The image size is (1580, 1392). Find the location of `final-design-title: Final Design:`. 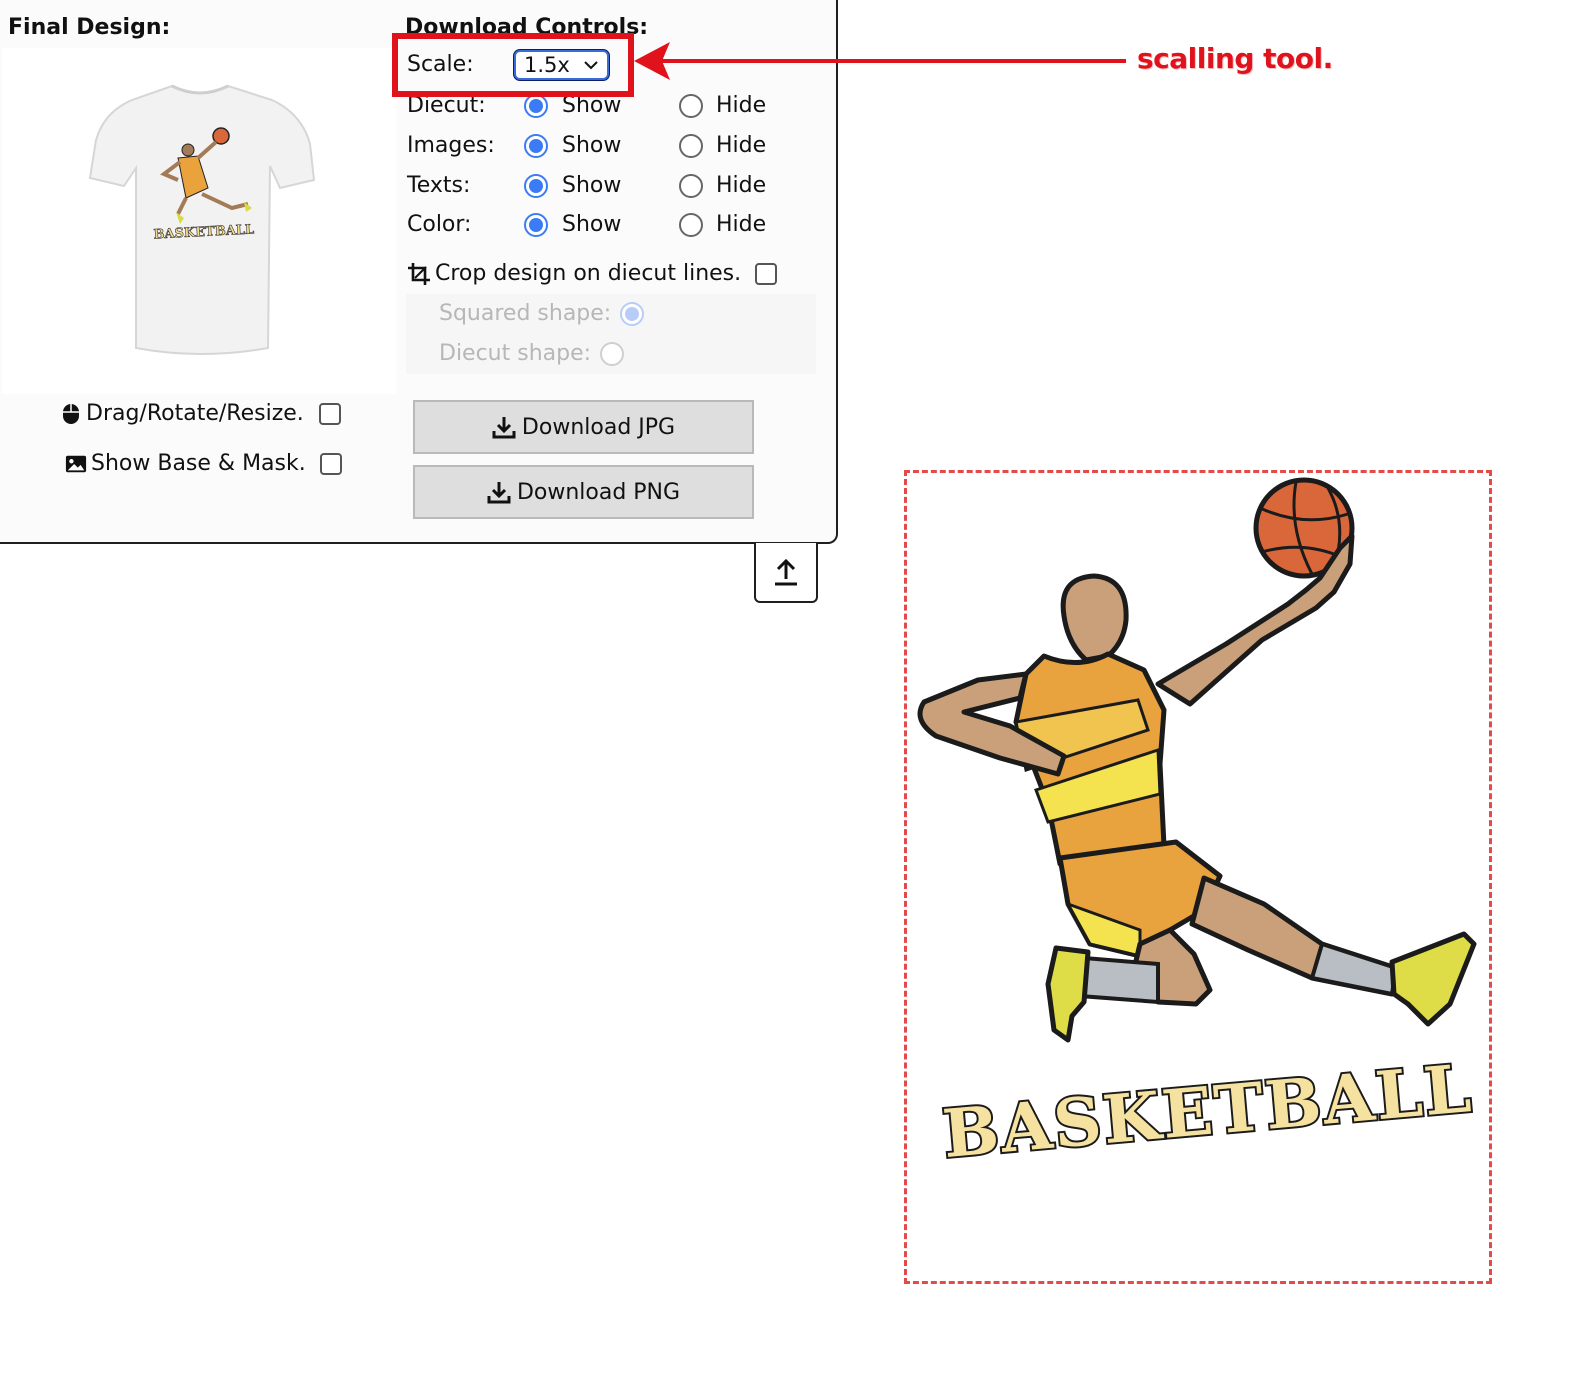

final-design-title: Final Design: is located at coordinates (89, 27).